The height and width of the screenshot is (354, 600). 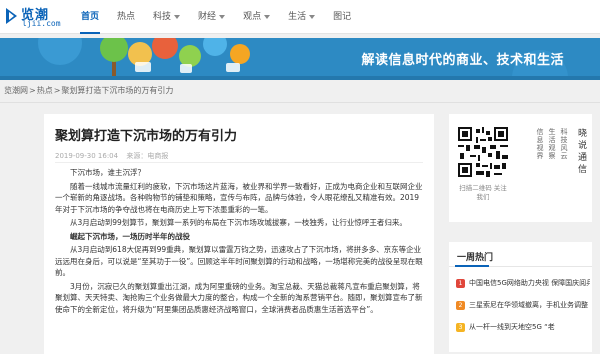 What do you see at coordinates (528, 305) in the screenshot?
I see `hot-item-title: 三星索尼在华领域撤离，手机业务调整` at bounding box center [528, 305].